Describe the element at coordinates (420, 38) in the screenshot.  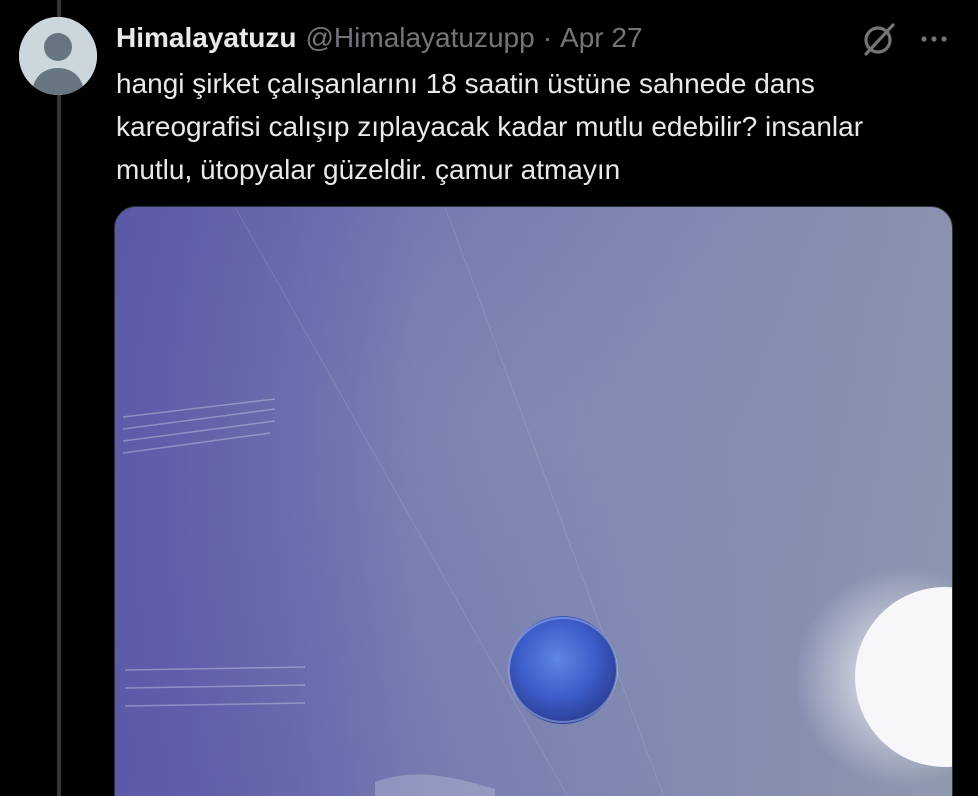
I see `author-handle: @Himalayatuzupp` at that location.